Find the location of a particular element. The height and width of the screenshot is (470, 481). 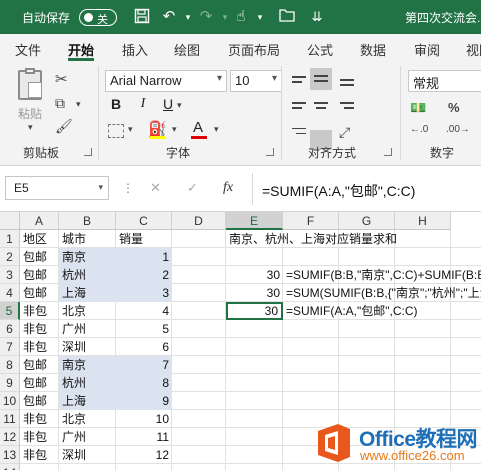

cell-c13: 12 is located at coordinates (144, 455).